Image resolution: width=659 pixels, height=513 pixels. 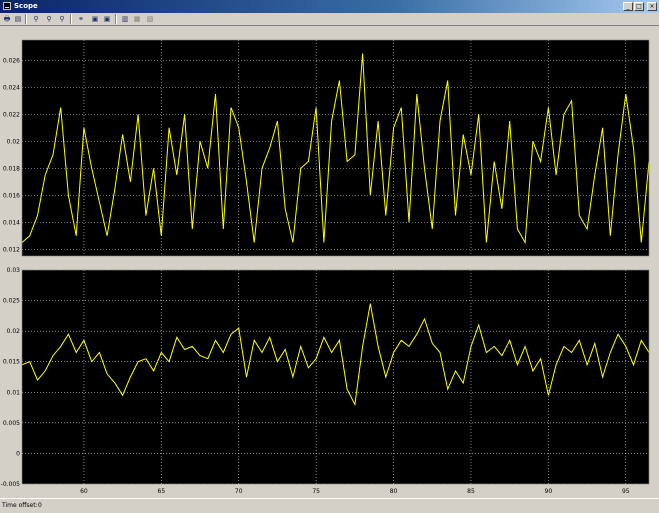 I want to click on y-tick-label: 0.018, so click(x=11, y=168).